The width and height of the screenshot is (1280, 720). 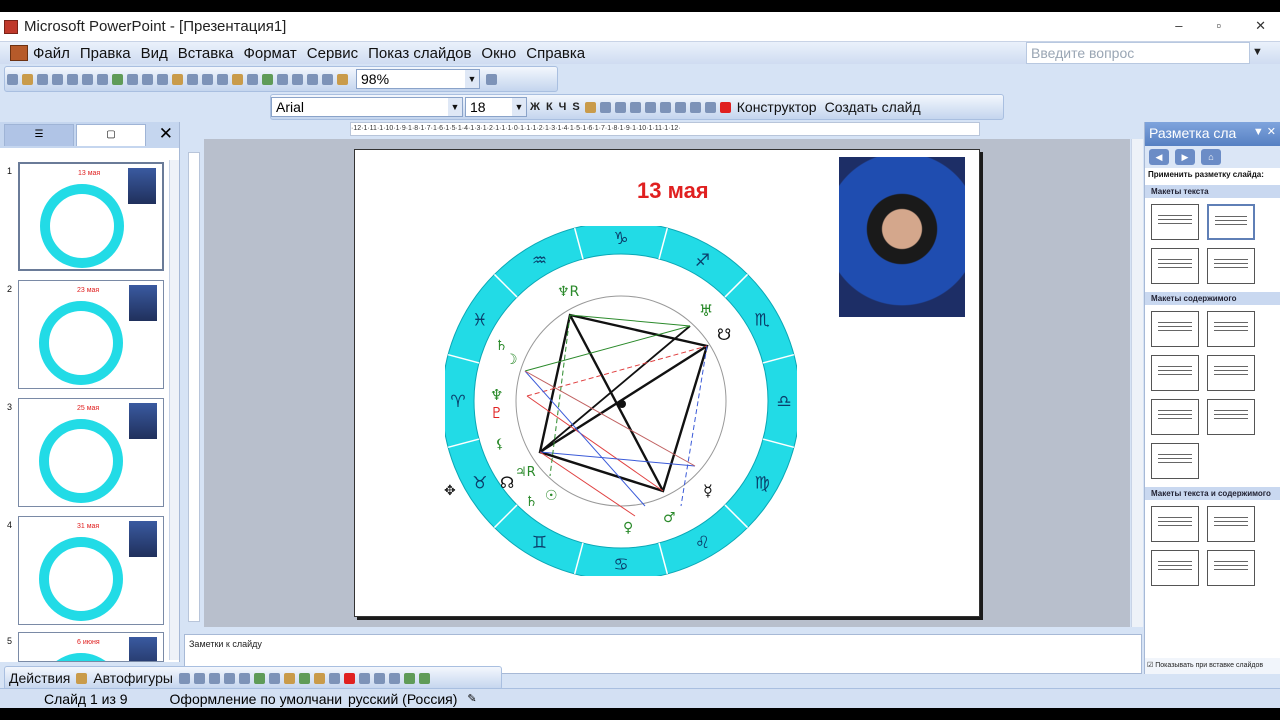 What do you see at coordinates (132, 79) in the screenshot?
I see `research-icon` at bounding box center [132, 79].